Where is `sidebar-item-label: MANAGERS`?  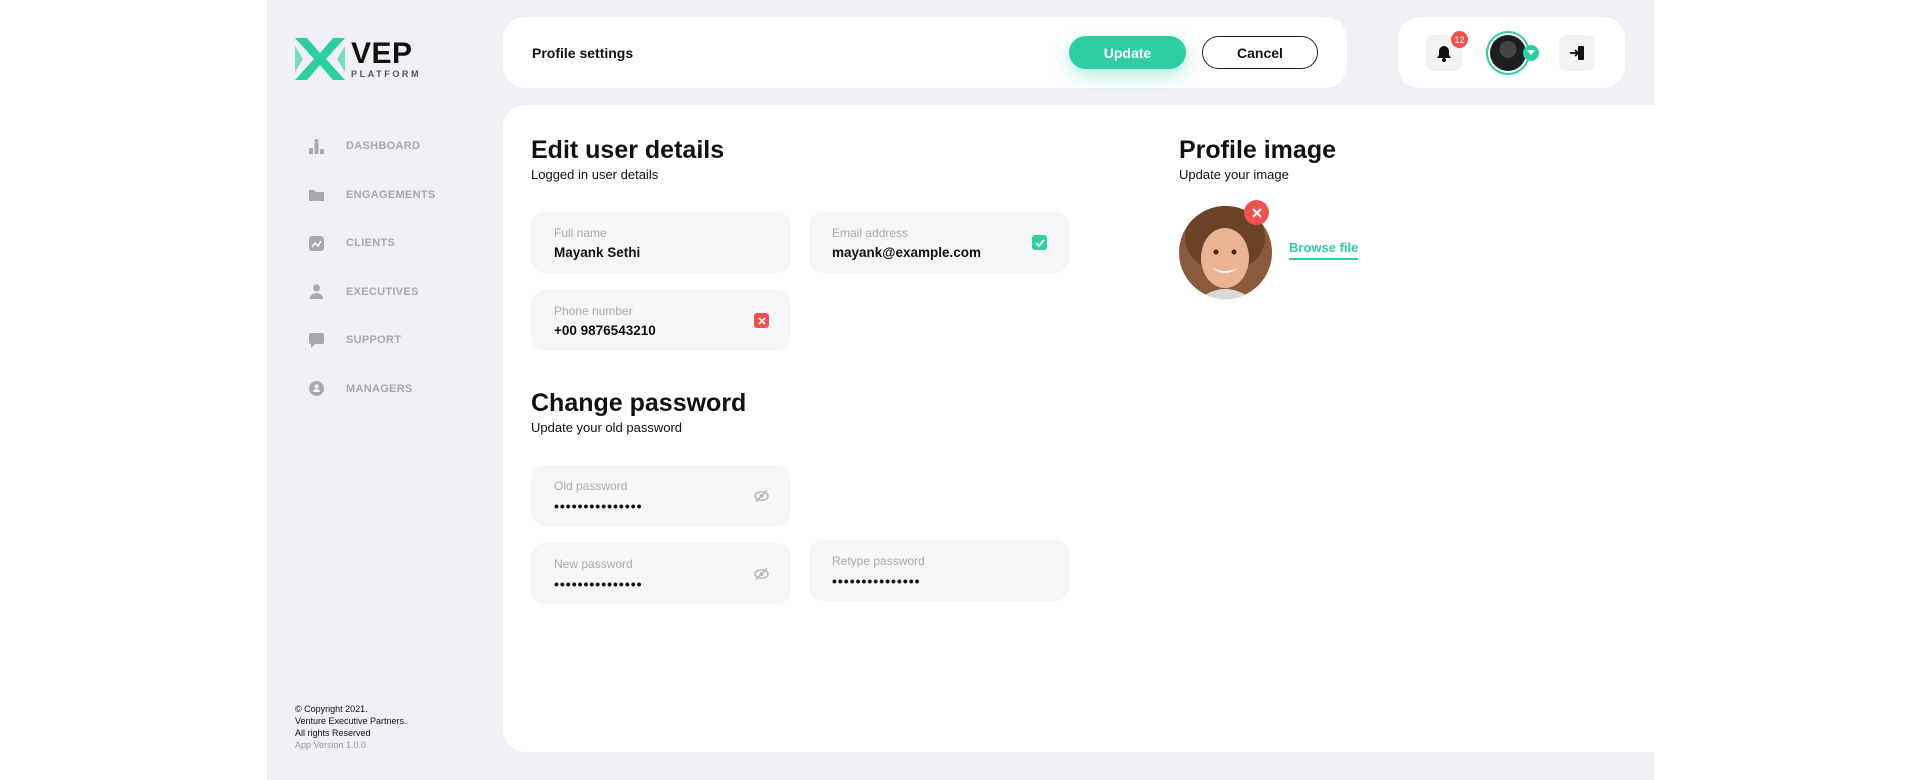
sidebar-item-label: MANAGERS is located at coordinates (379, 388).